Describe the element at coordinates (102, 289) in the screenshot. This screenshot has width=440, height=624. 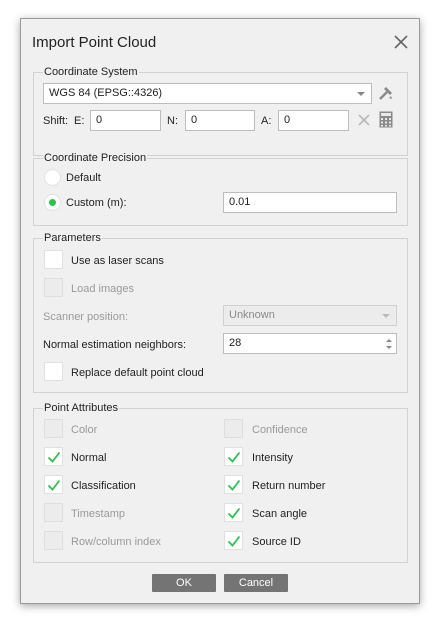
I see `load-images-label: Load images` at that location.